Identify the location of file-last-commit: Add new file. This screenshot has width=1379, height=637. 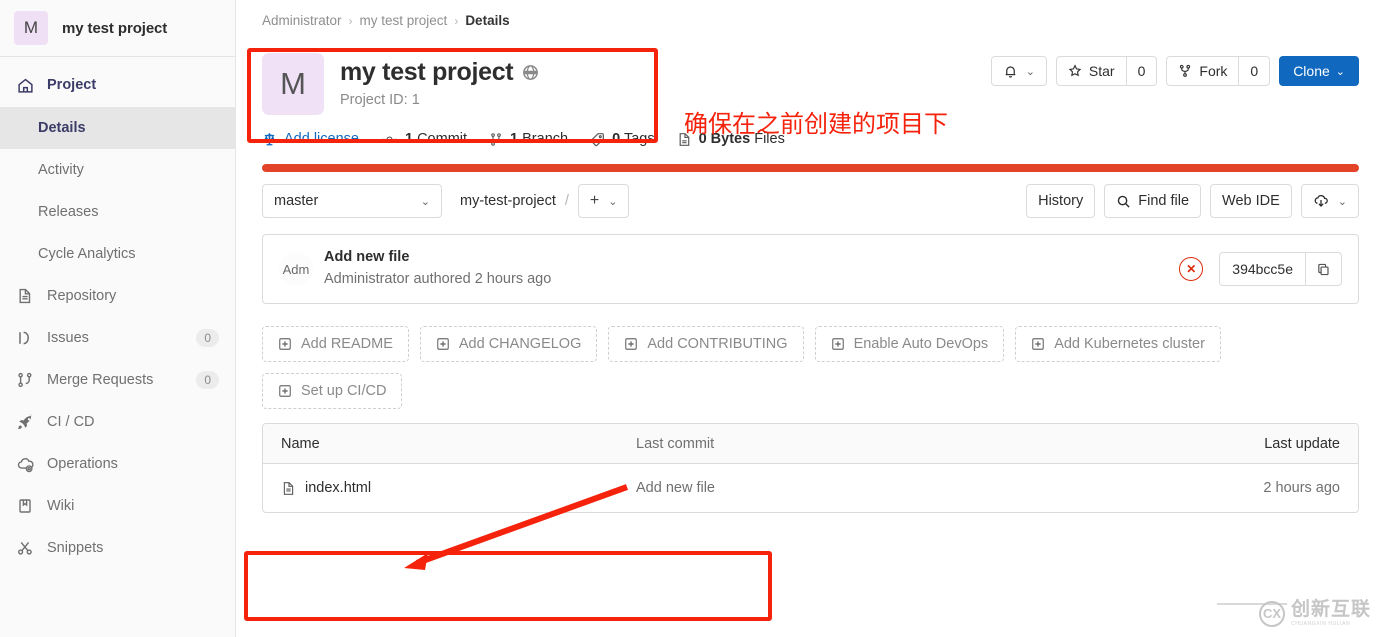
(913, 488).